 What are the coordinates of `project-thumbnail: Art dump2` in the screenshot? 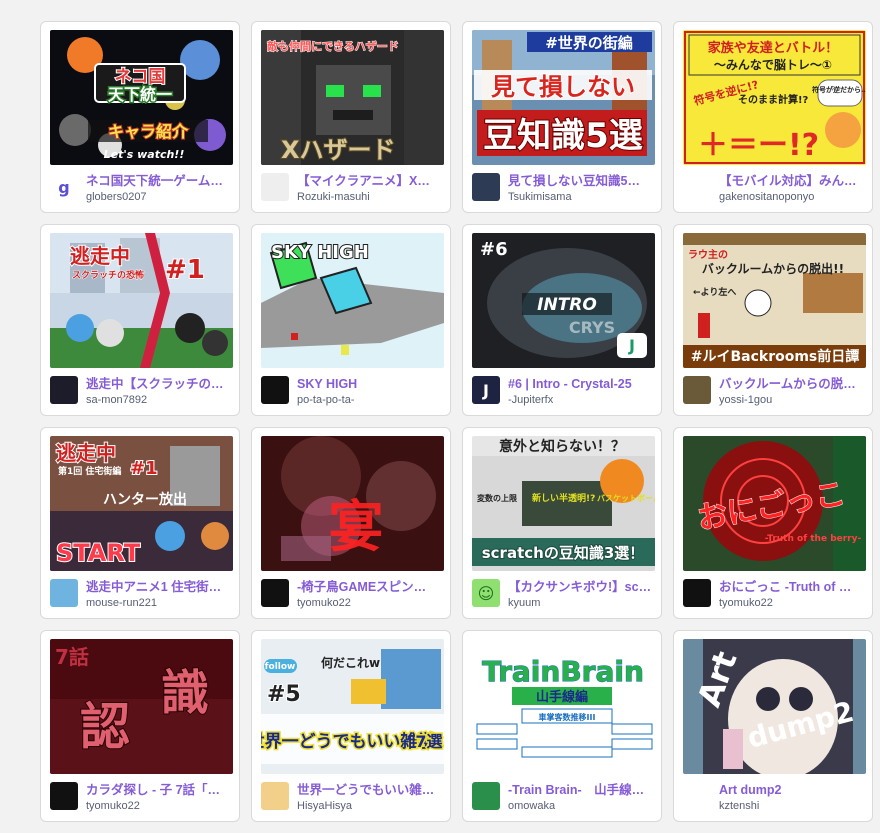 It's located at (774, 706).